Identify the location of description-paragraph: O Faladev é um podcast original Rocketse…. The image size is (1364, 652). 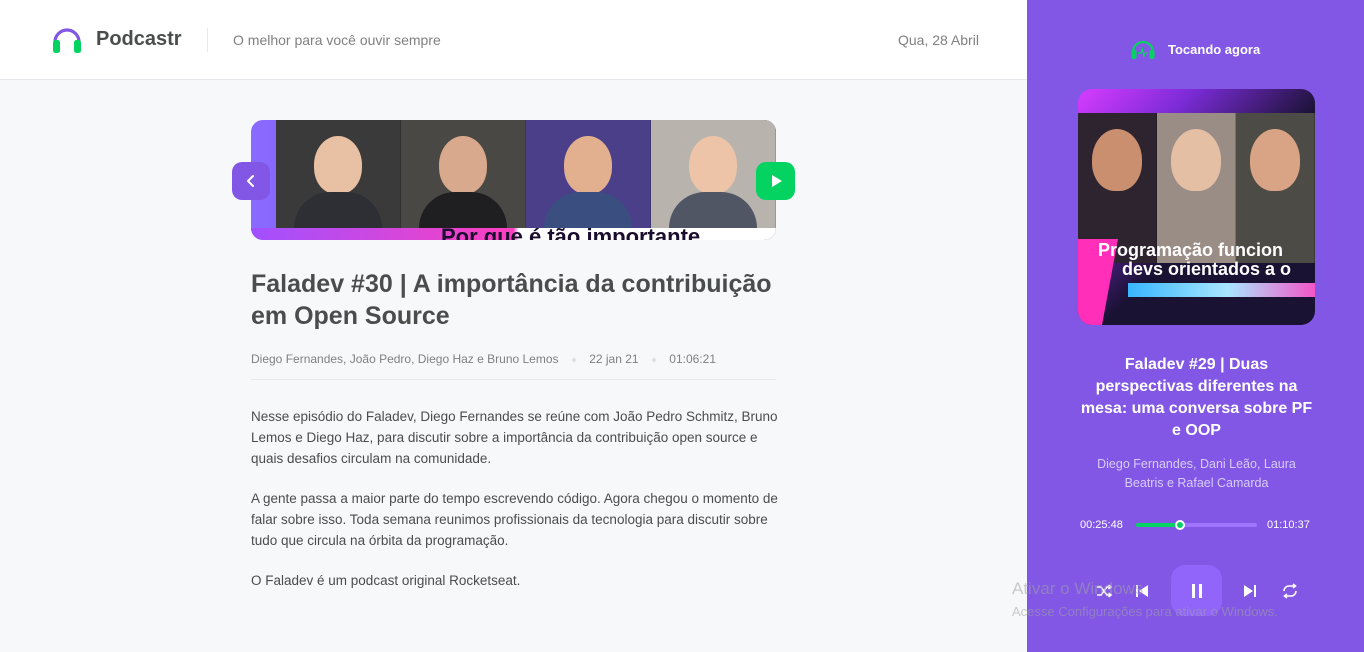
(386, 580).